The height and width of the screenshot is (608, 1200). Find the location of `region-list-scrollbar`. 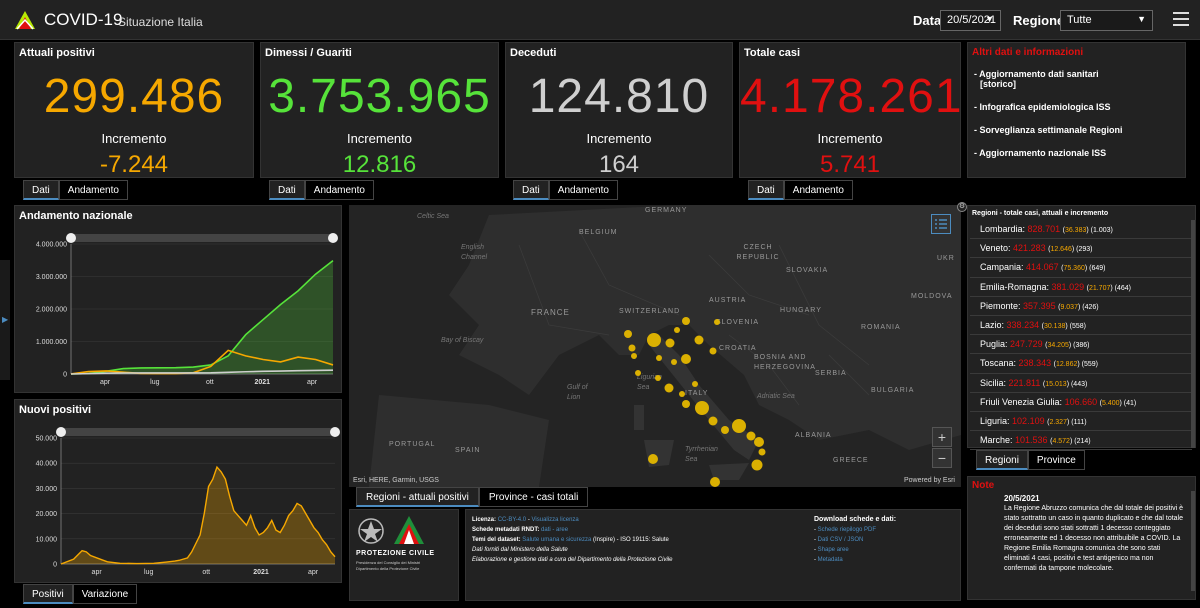

region-list-scrollbar is located at coordinates (1193, 334).